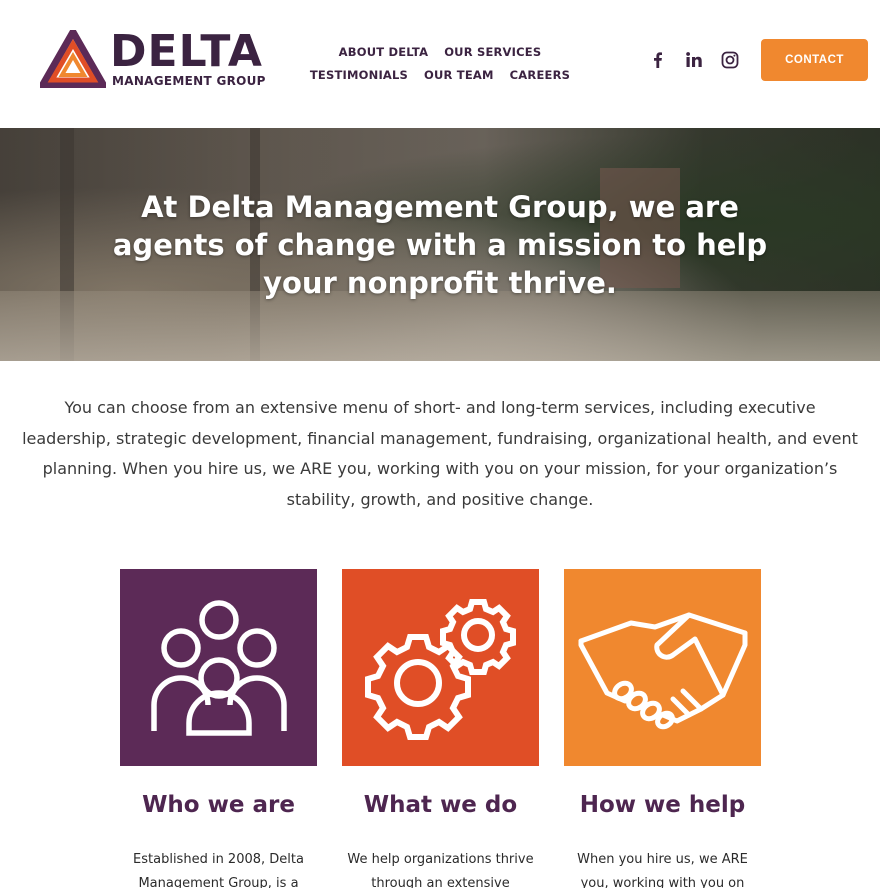 The width and height of the screenshot is (880, 888). Describe the element at coordinates (658, 60) in the screenshot. I see `facebook-icon` at that location.